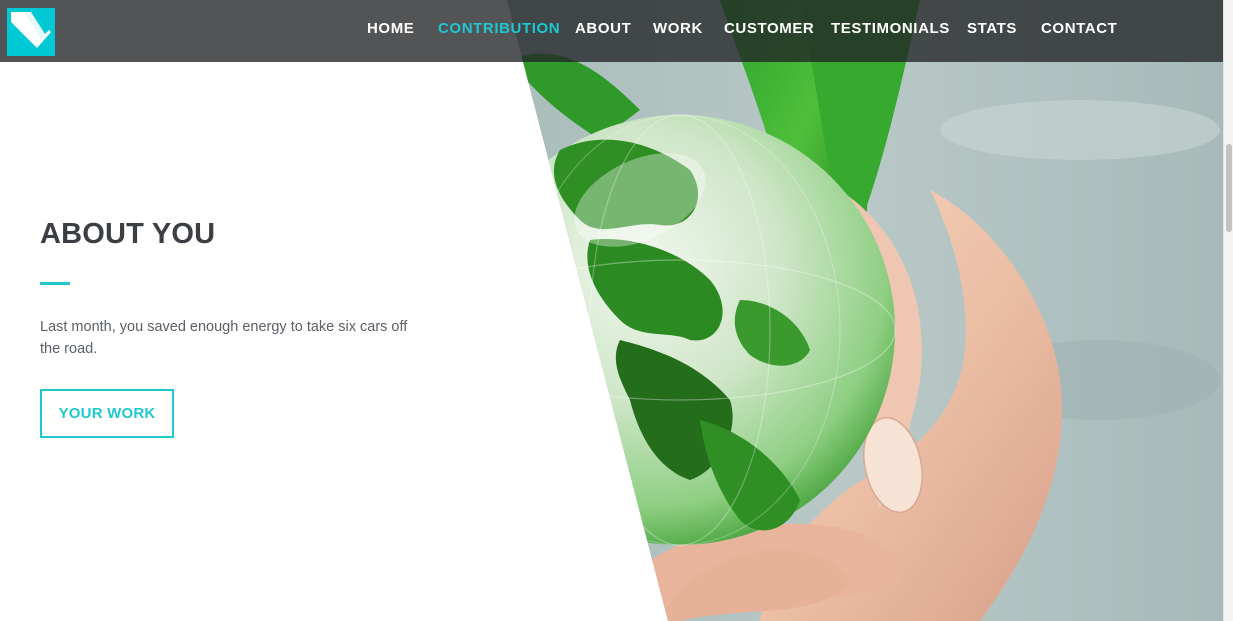  What do you see at coordinates (1228, 310) in the screenshot?
I see `scrollbar` at bounding box center [1228, 310].